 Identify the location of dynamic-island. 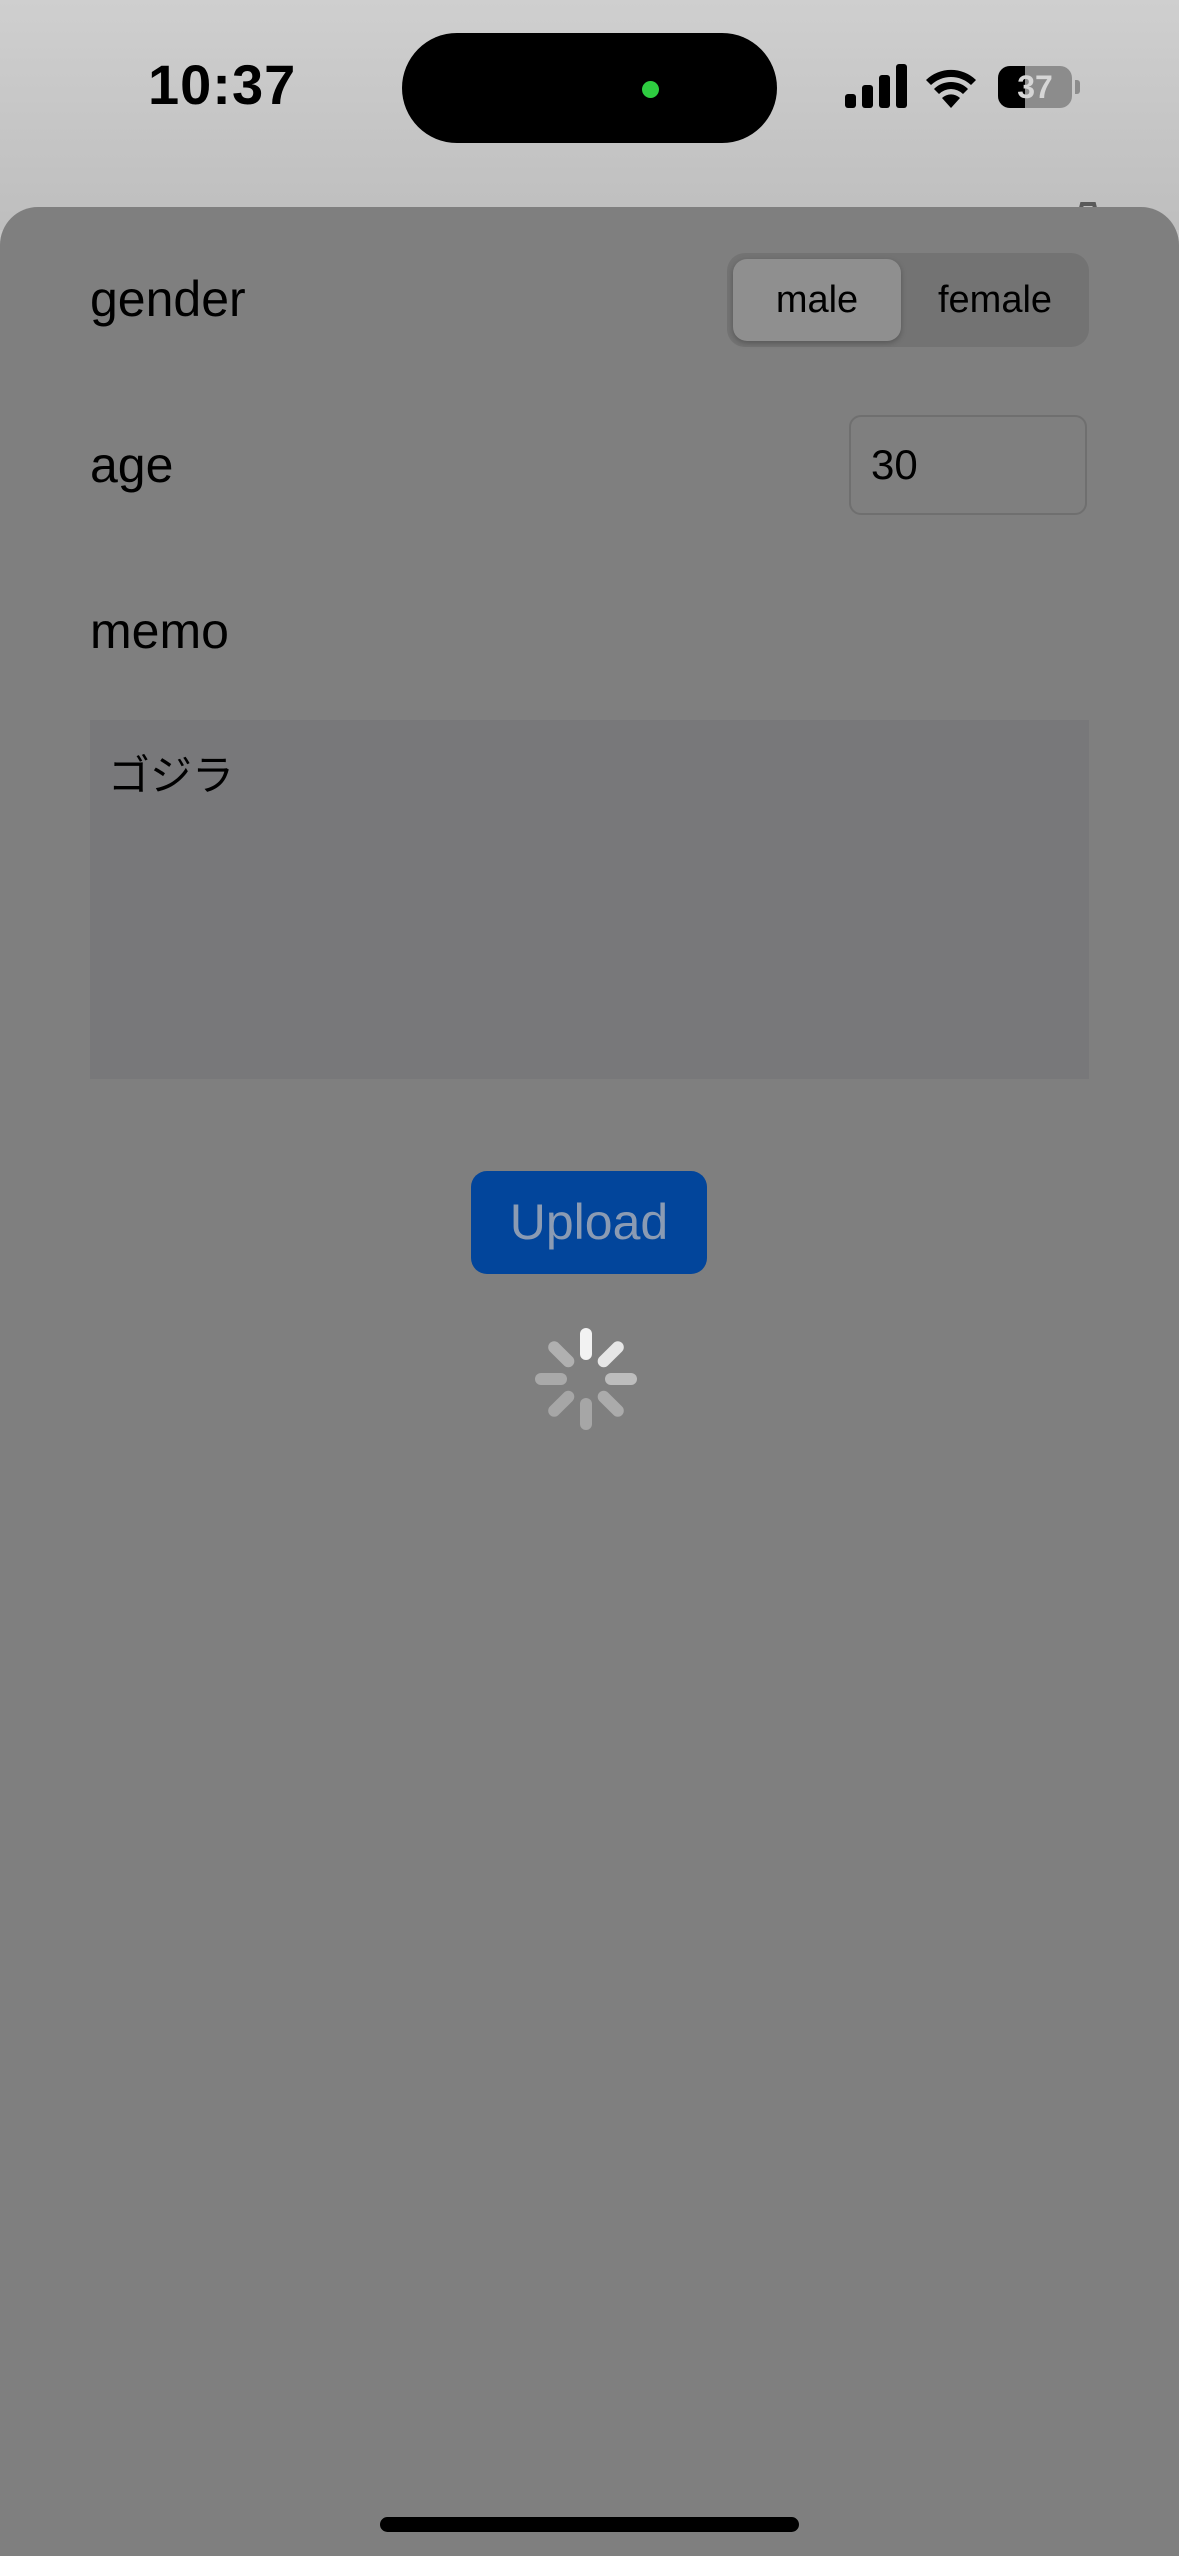
(589, 88).